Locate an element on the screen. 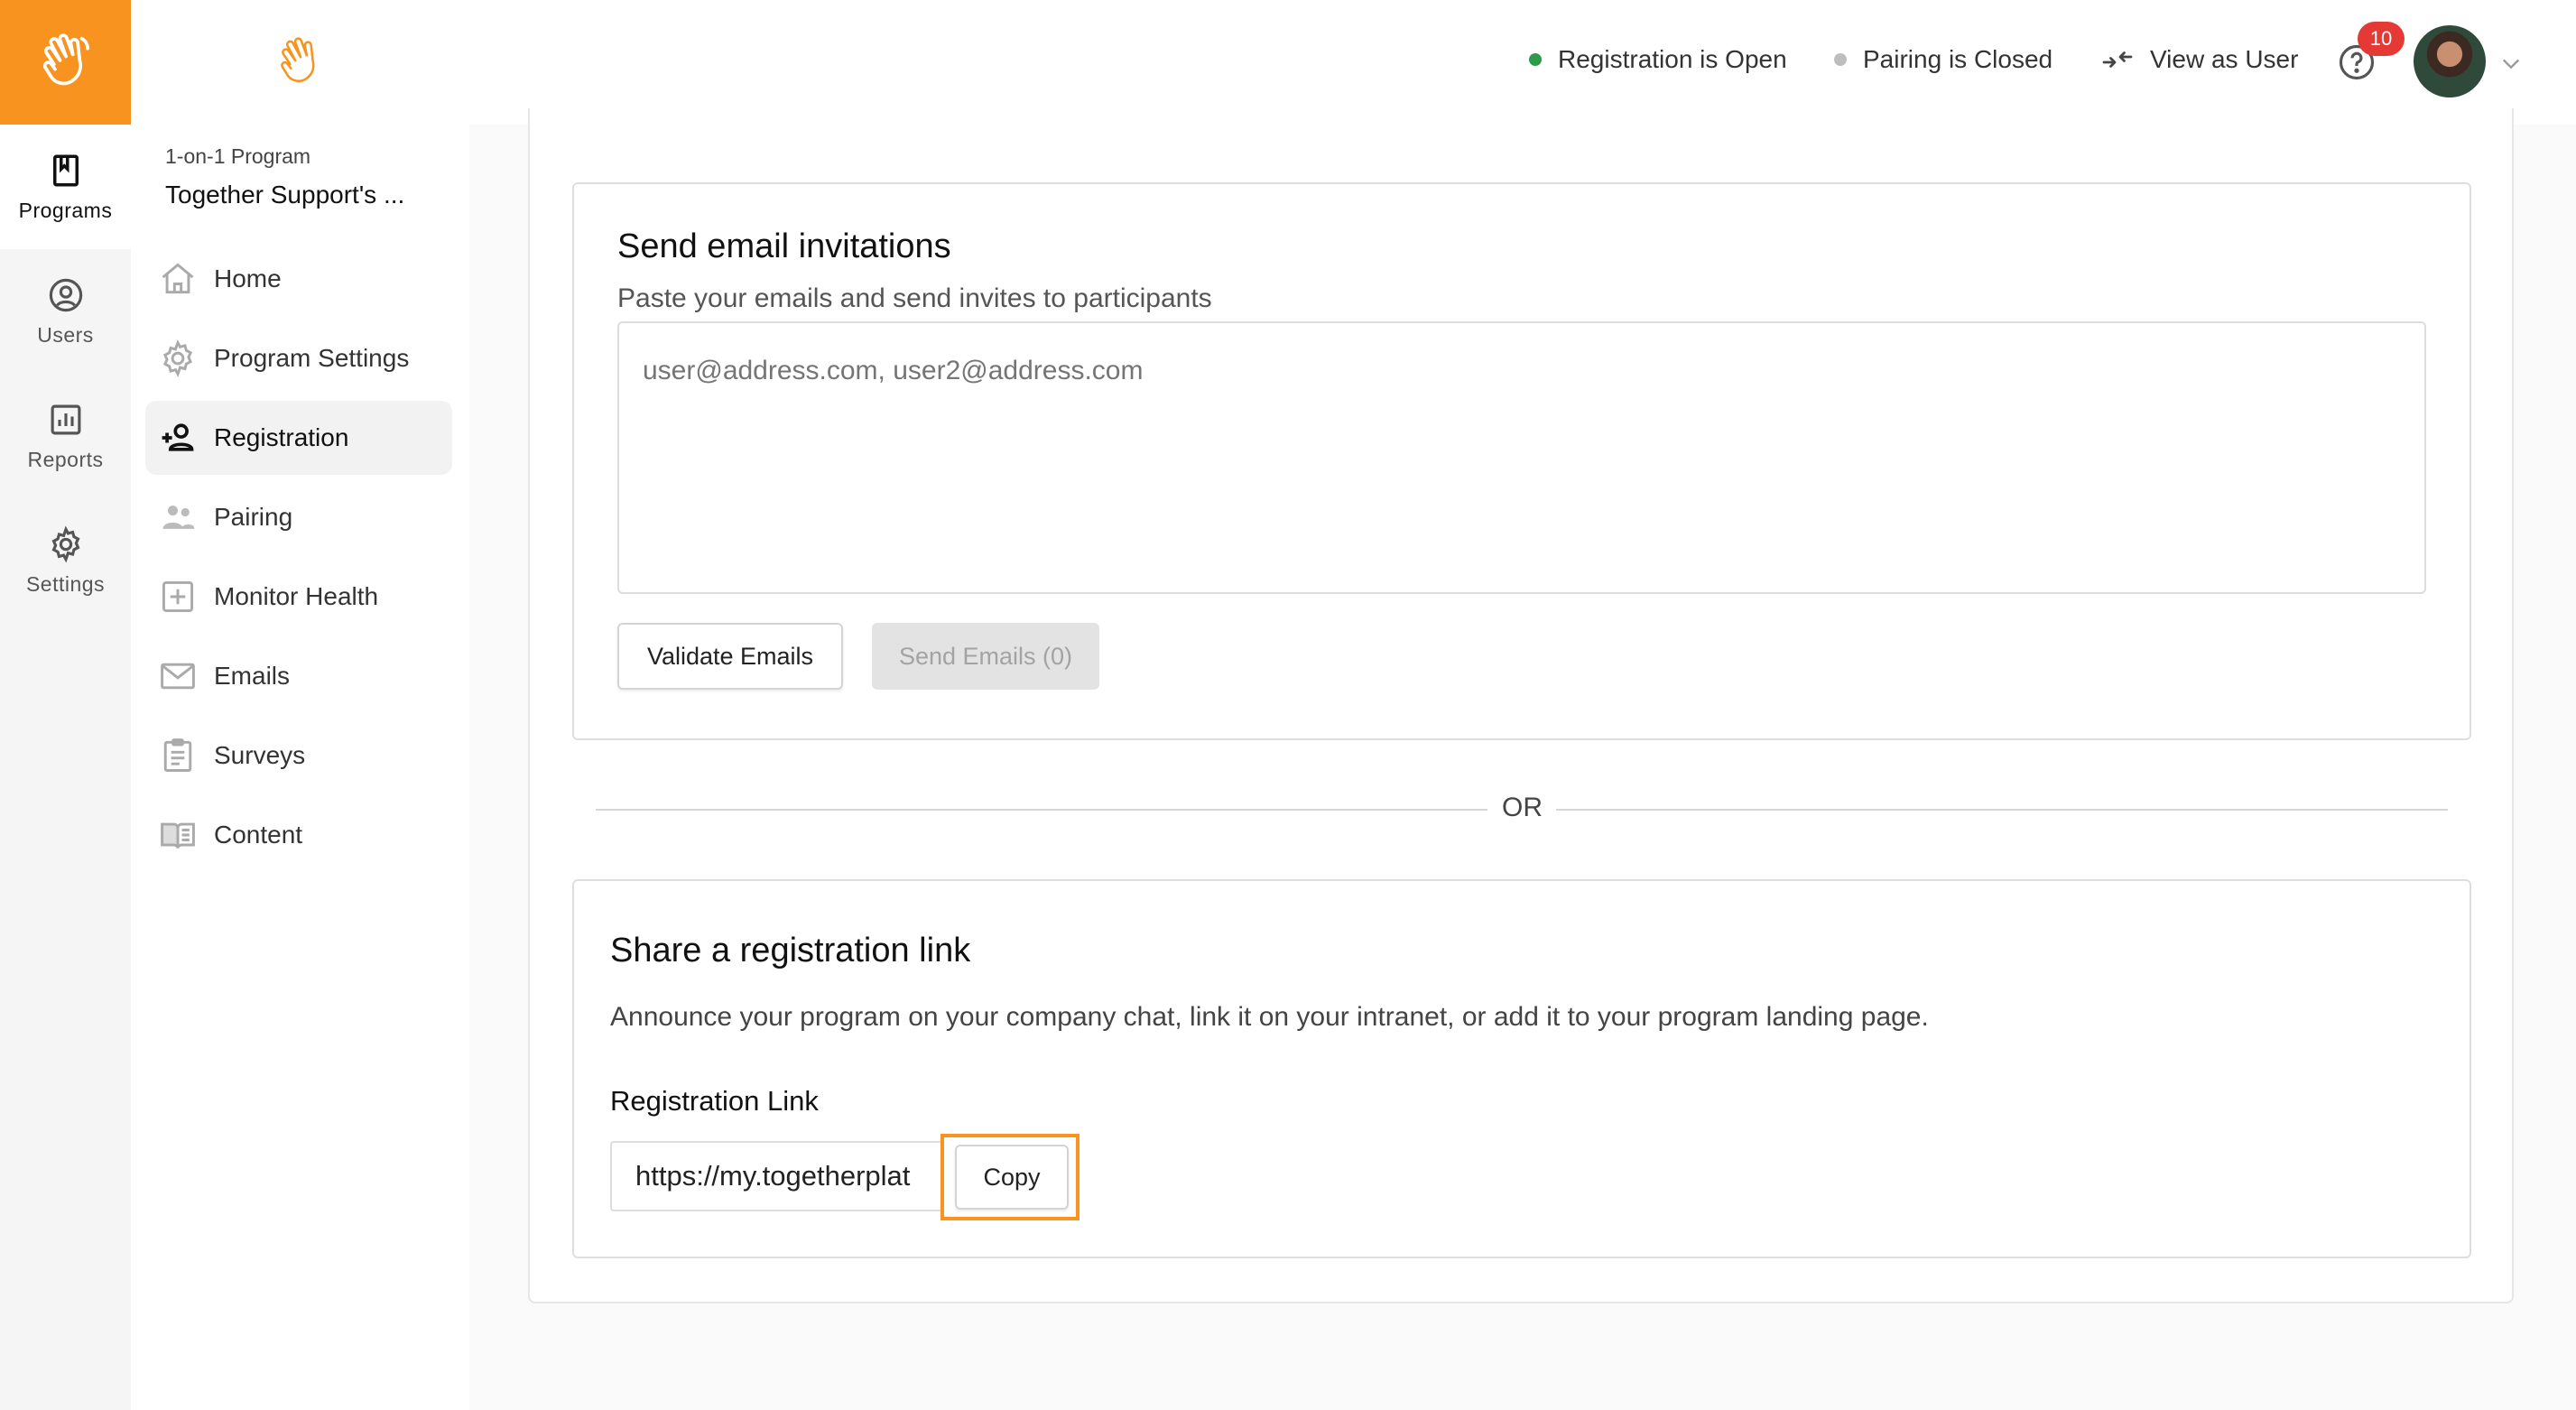 The image size is (2576, 1410). or-divider-label: OR is located at coordinates (1523, 807).